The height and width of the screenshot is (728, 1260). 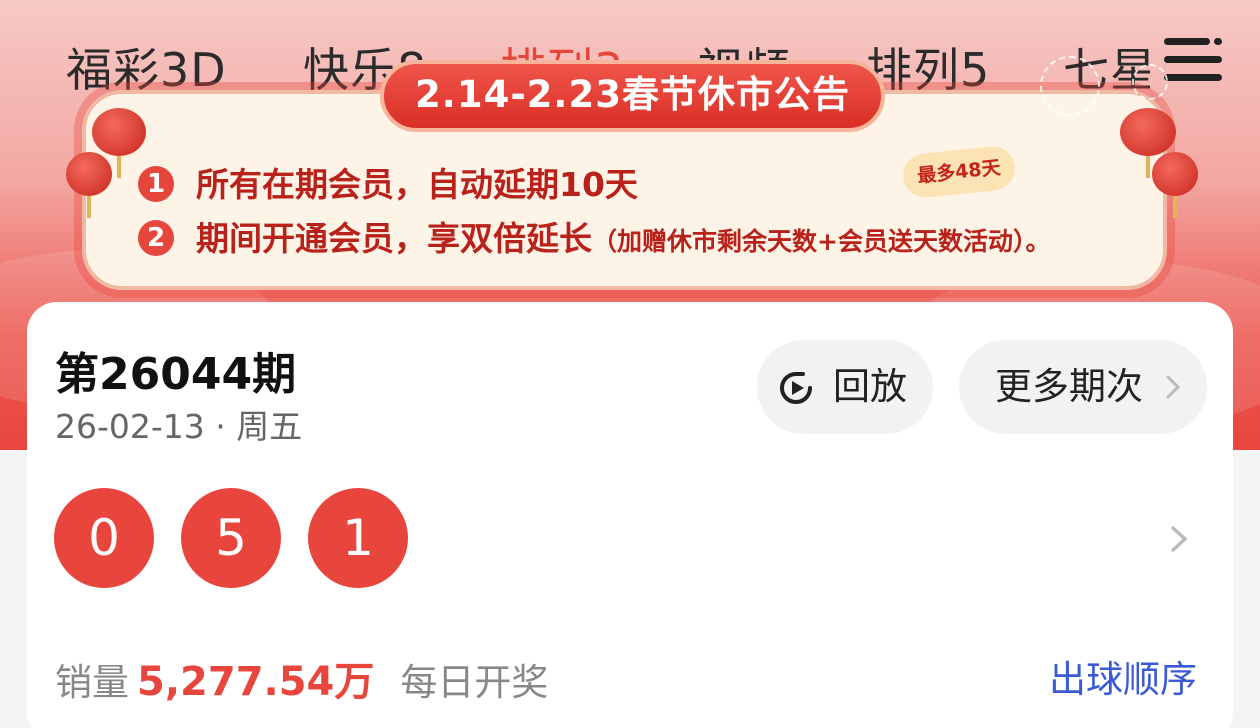 I want to click on draw-order-link: 出球顺序, so click(x=1123, y=676).